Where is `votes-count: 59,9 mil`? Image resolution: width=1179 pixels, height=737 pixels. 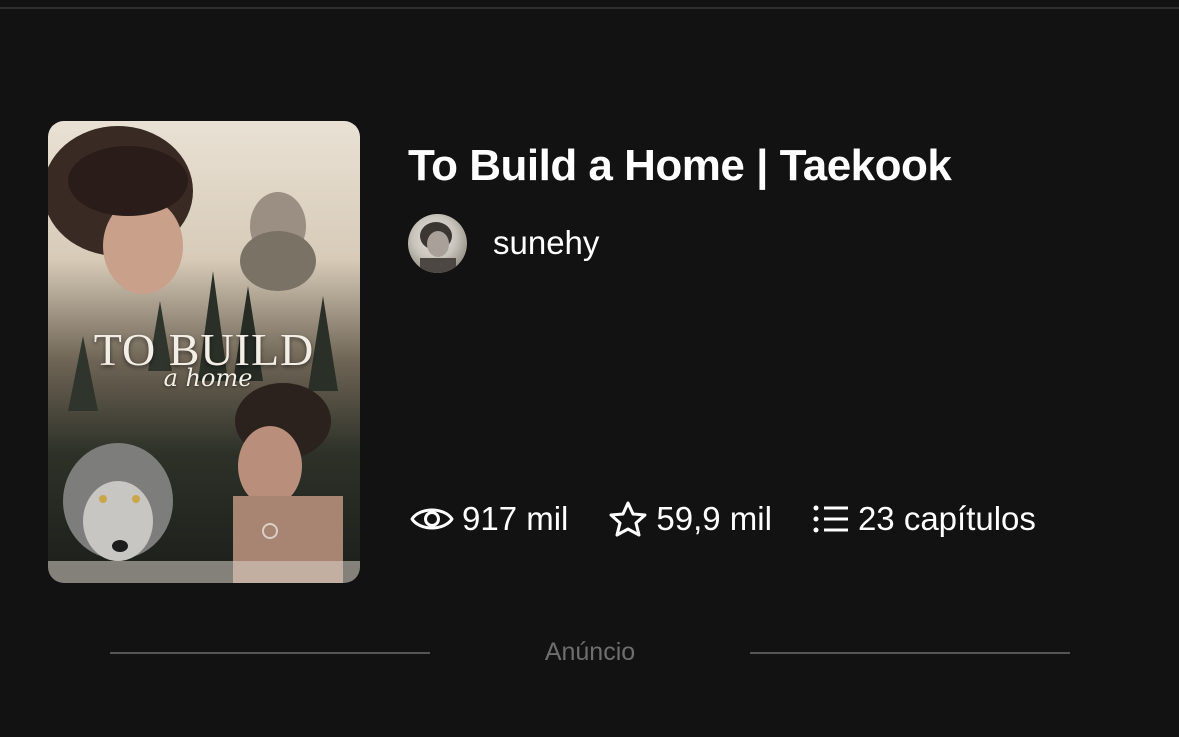
votes-count: 59,9 mil is located at coordinates (714, 518).